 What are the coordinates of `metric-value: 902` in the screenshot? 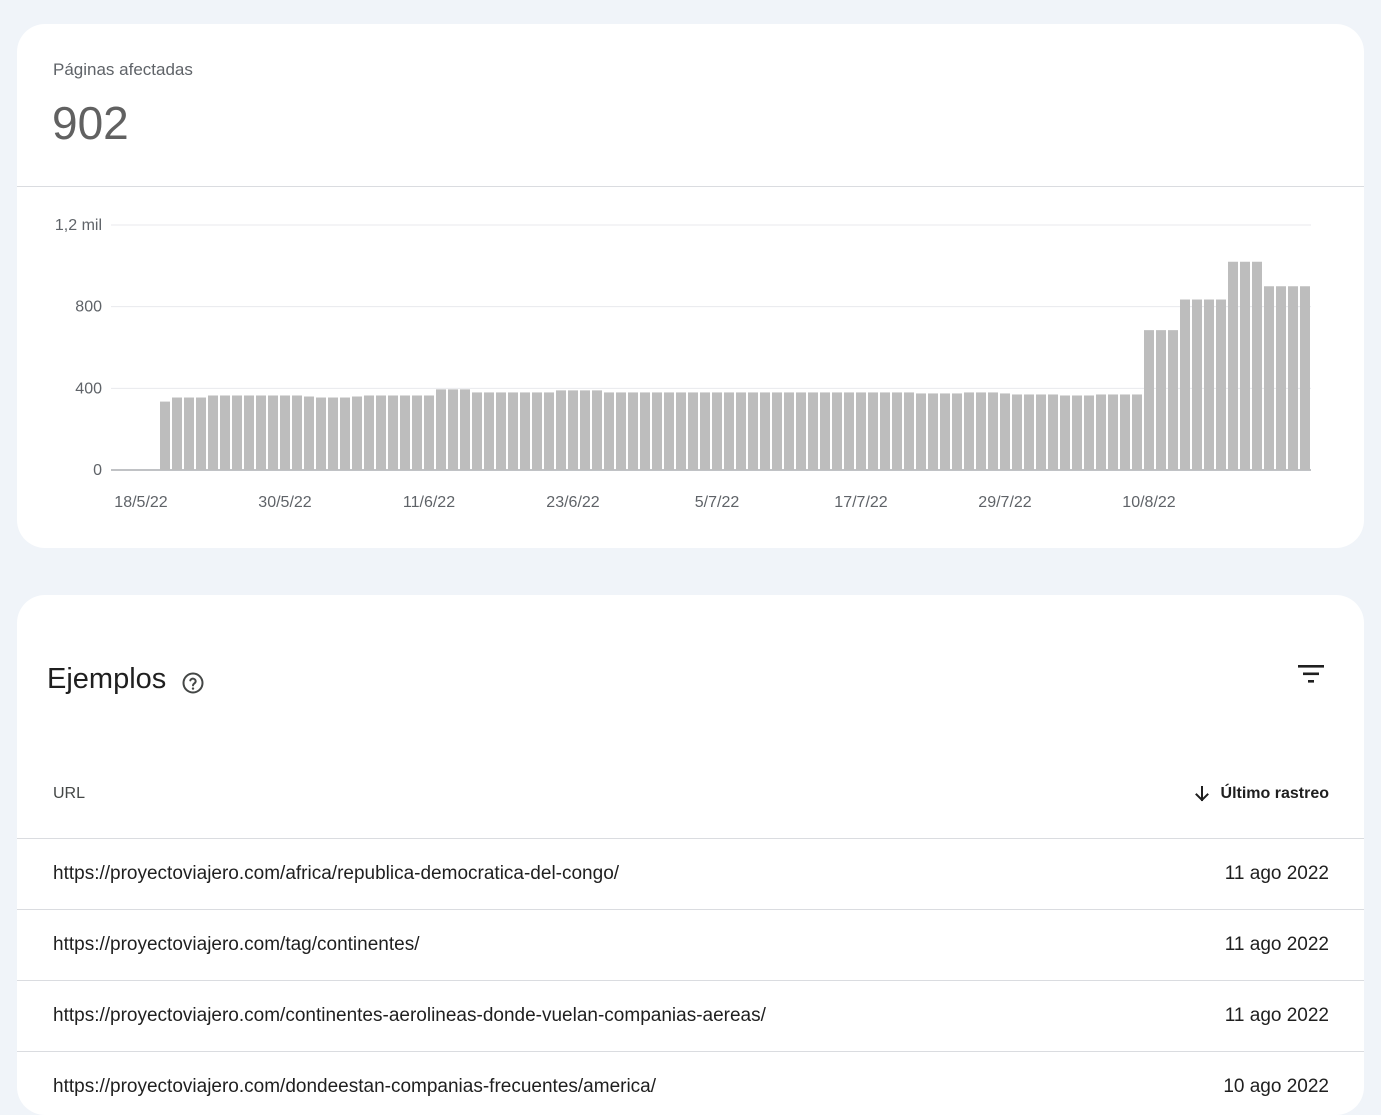 It's located at (90, 123).